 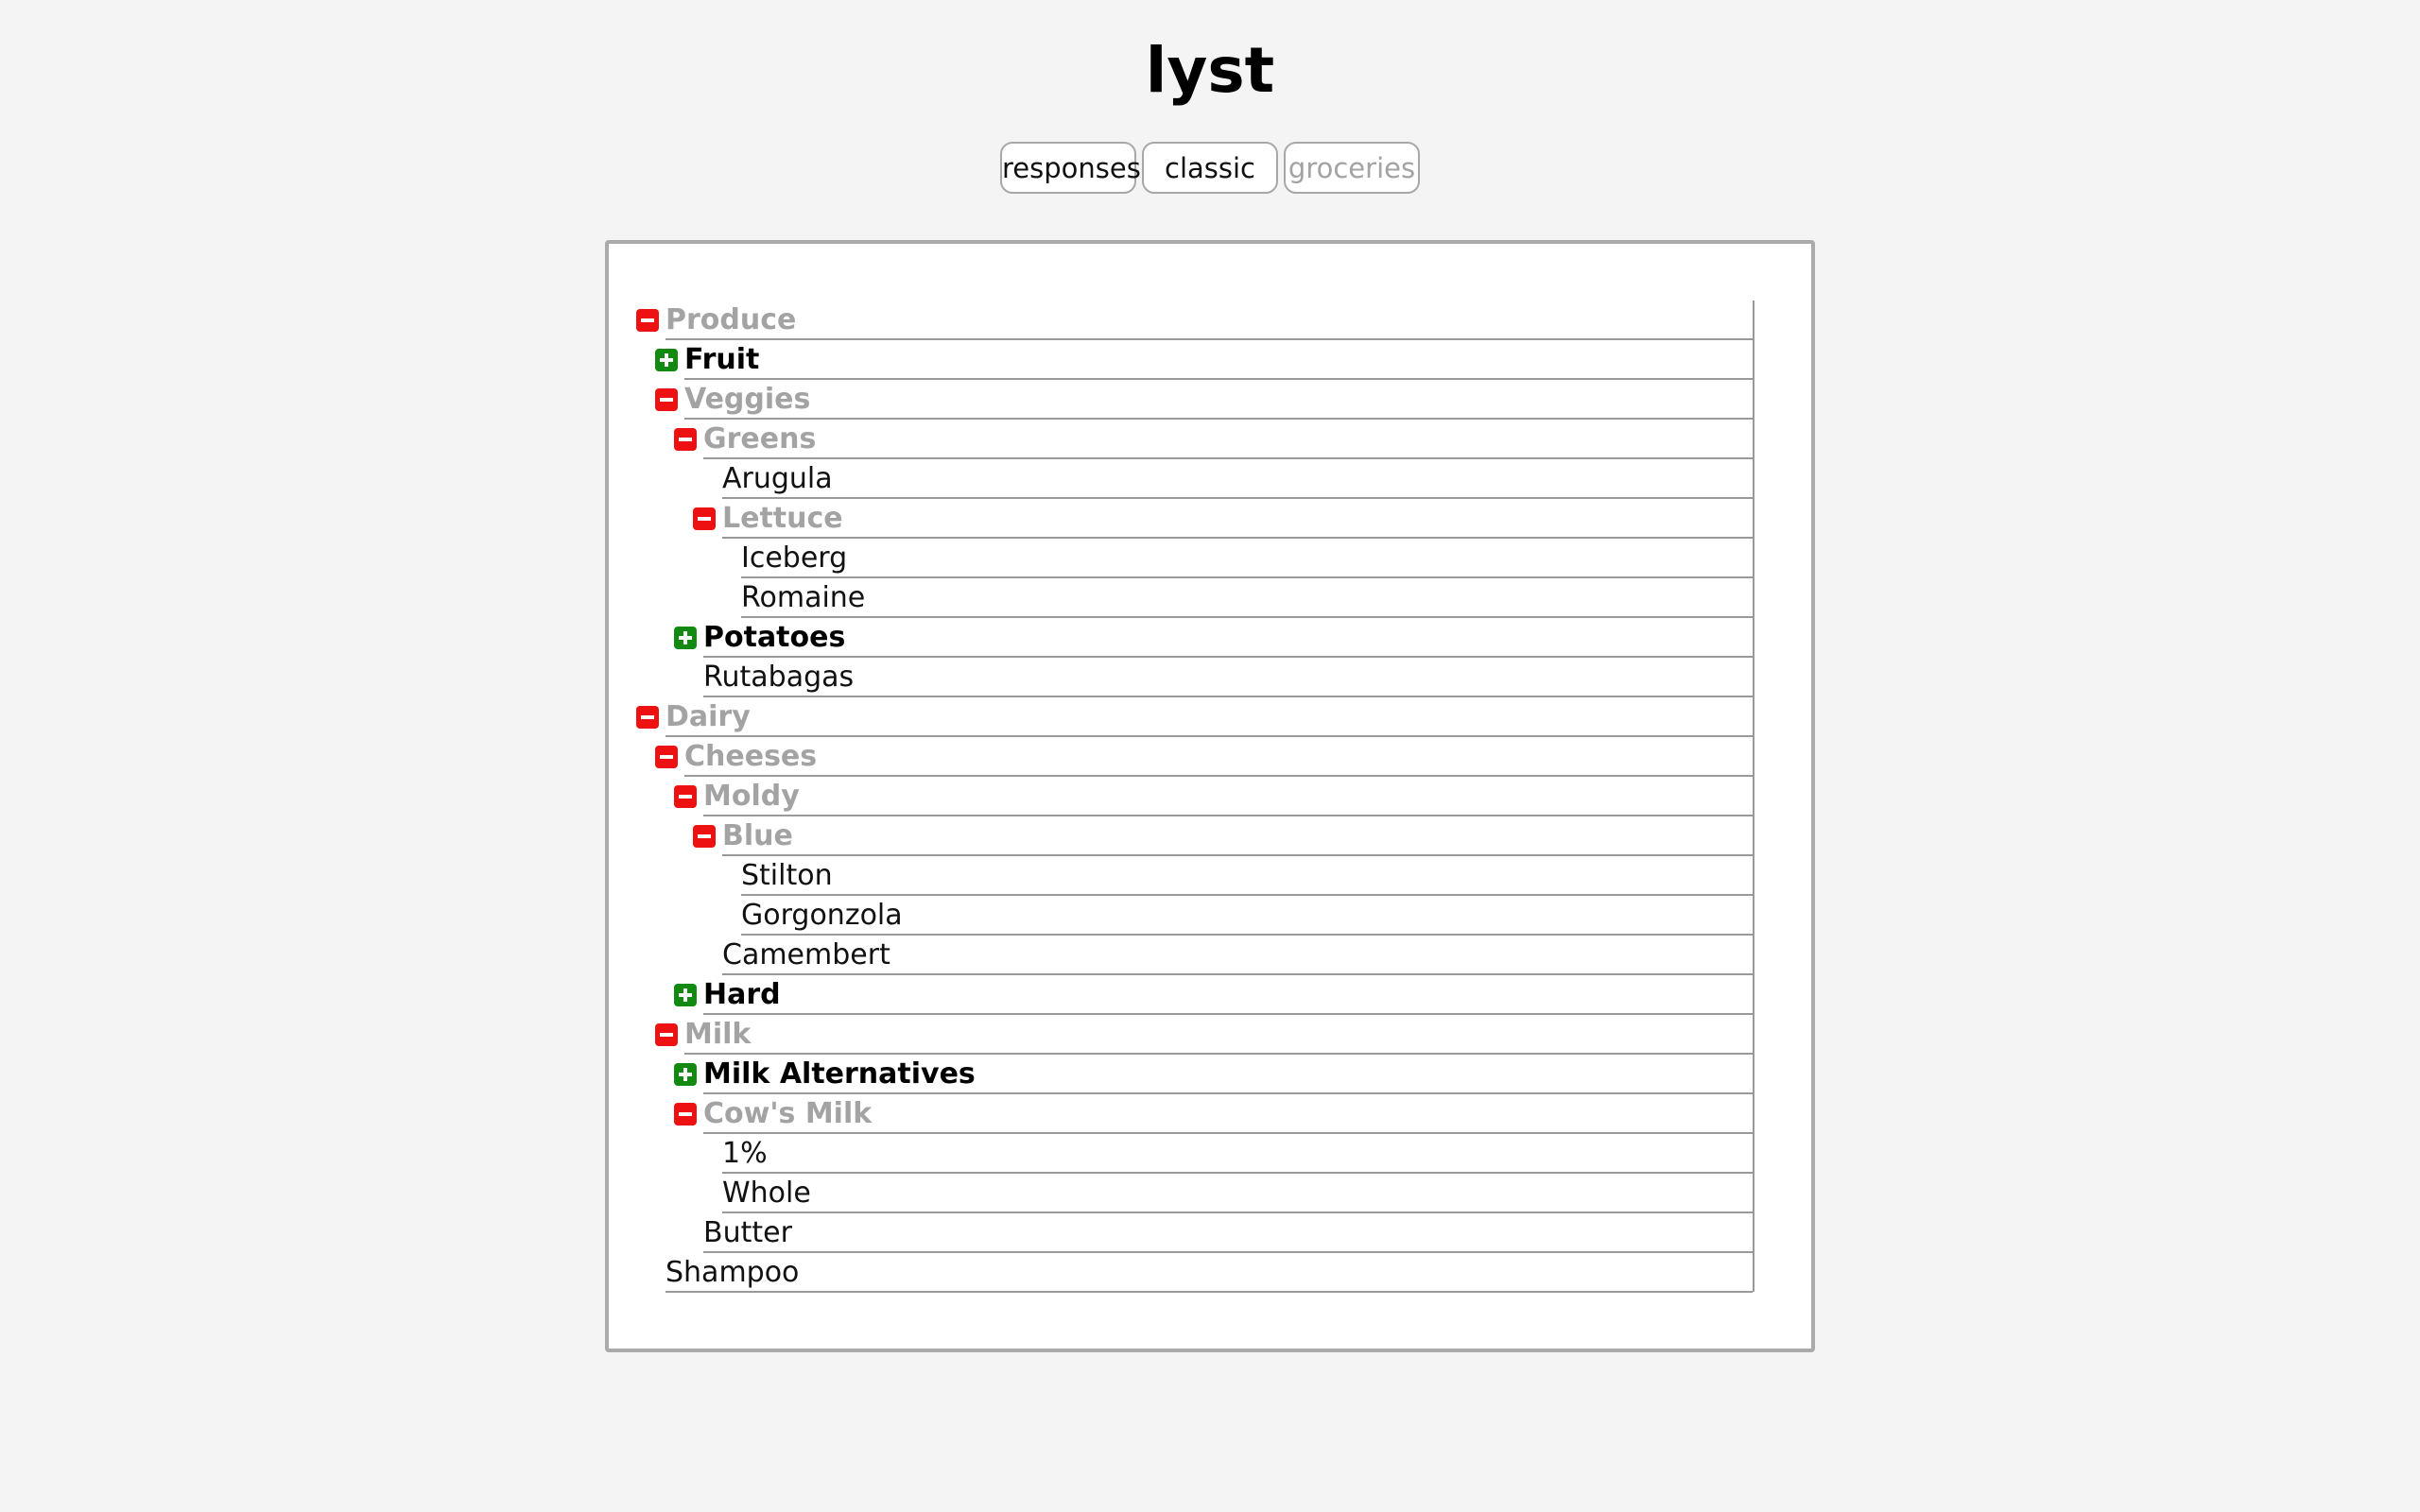 I want to click on tree-item: Shampoo, so click(x=1210, y=1273).